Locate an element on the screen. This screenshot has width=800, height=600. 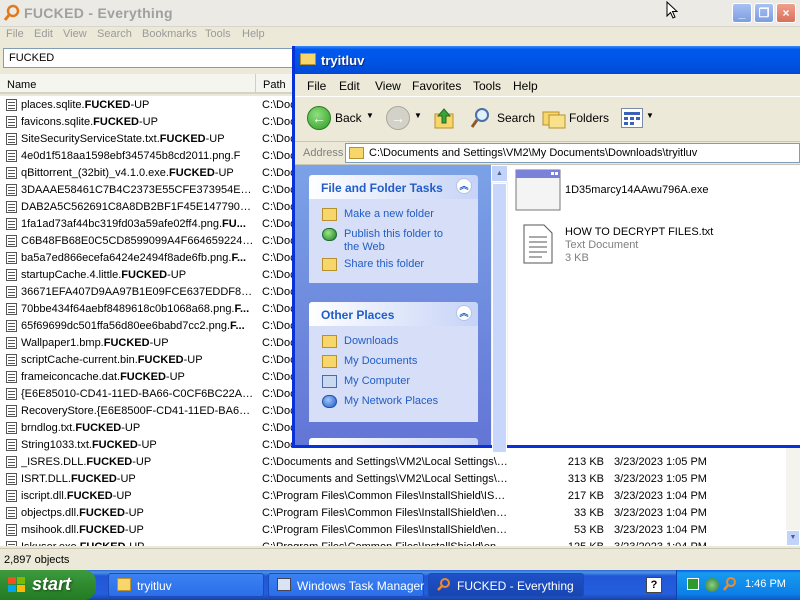
taskbar-item-label: FUCKED - Everything is located at coordinates (515, 586).